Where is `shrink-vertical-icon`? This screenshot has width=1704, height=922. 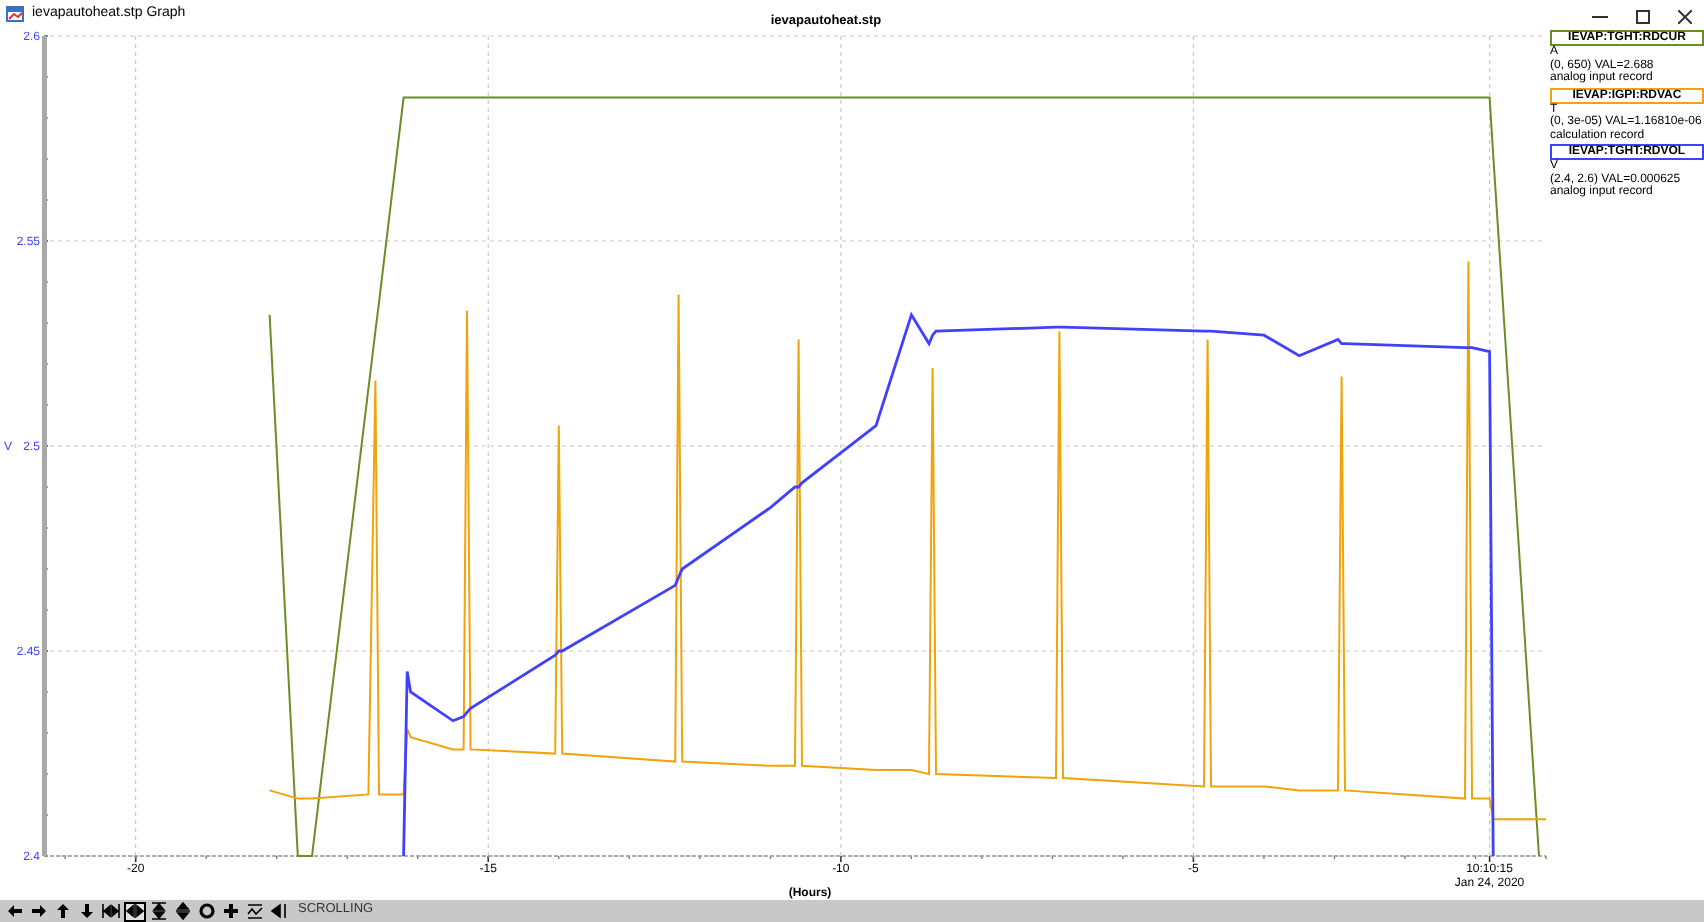 shrink-vertical-icon is located at coordinates (159, 911).